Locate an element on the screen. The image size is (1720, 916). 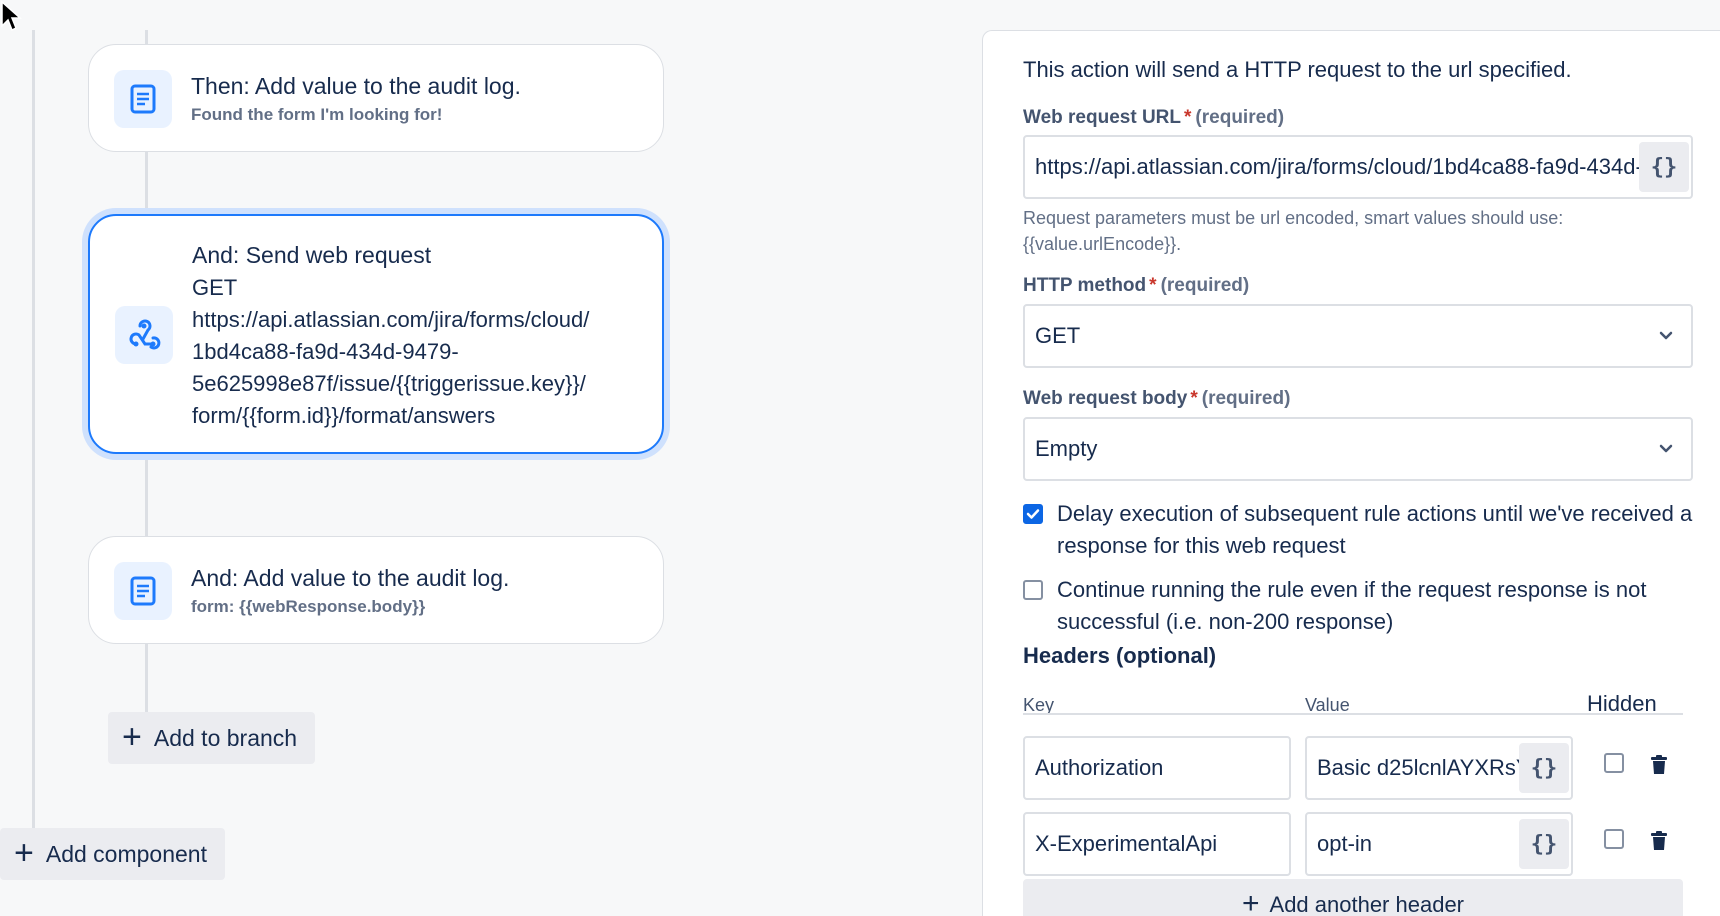
divider is located at coordinates (1353, 714).